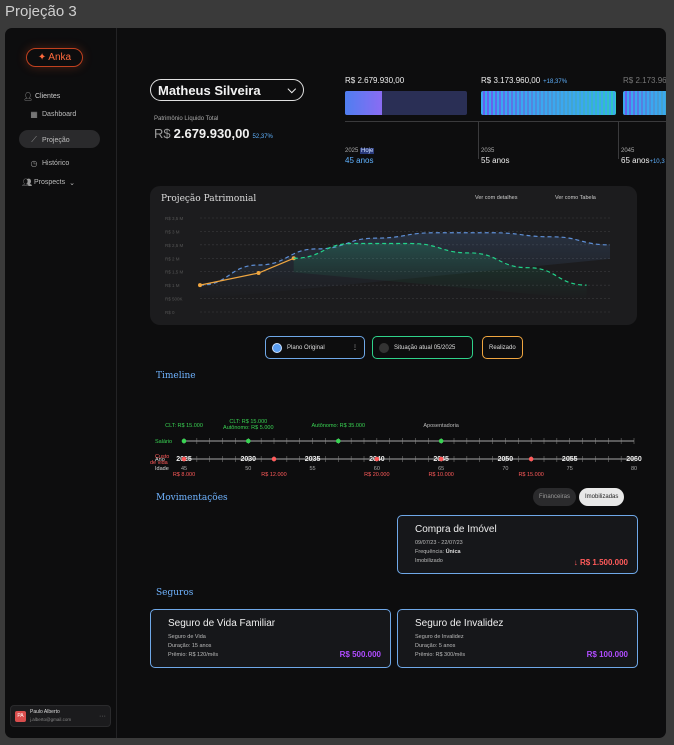 The width and height of the screenshot is (674, 745). Describe the element at coordinates (643, 160) in the screenshot. I see `projection-age: 65 anos+10,3` at that location.